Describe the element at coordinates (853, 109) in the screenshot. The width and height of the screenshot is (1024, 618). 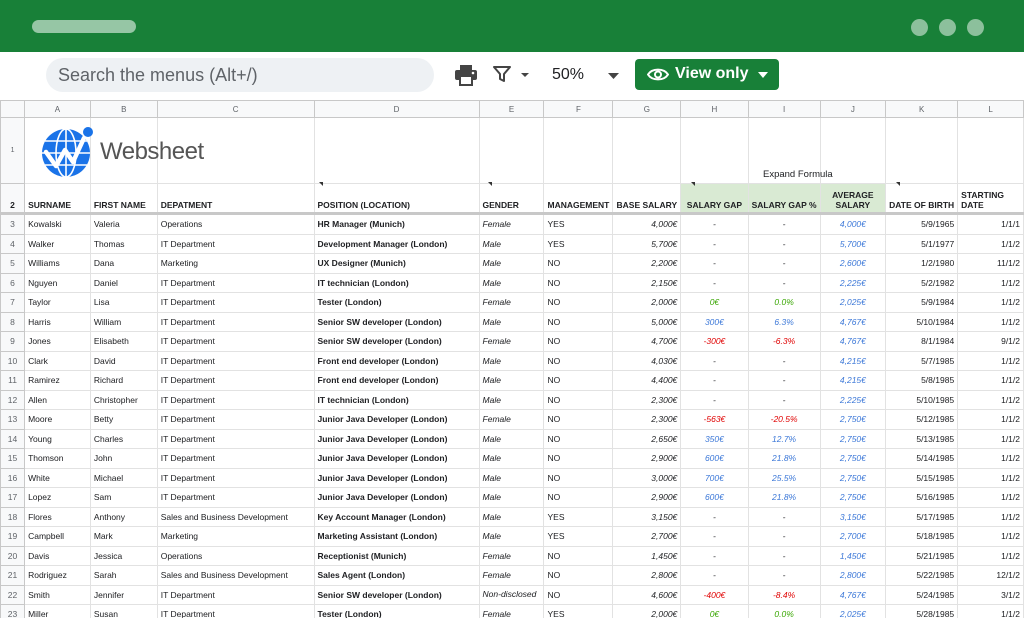
I see `column-header: J` at that location.